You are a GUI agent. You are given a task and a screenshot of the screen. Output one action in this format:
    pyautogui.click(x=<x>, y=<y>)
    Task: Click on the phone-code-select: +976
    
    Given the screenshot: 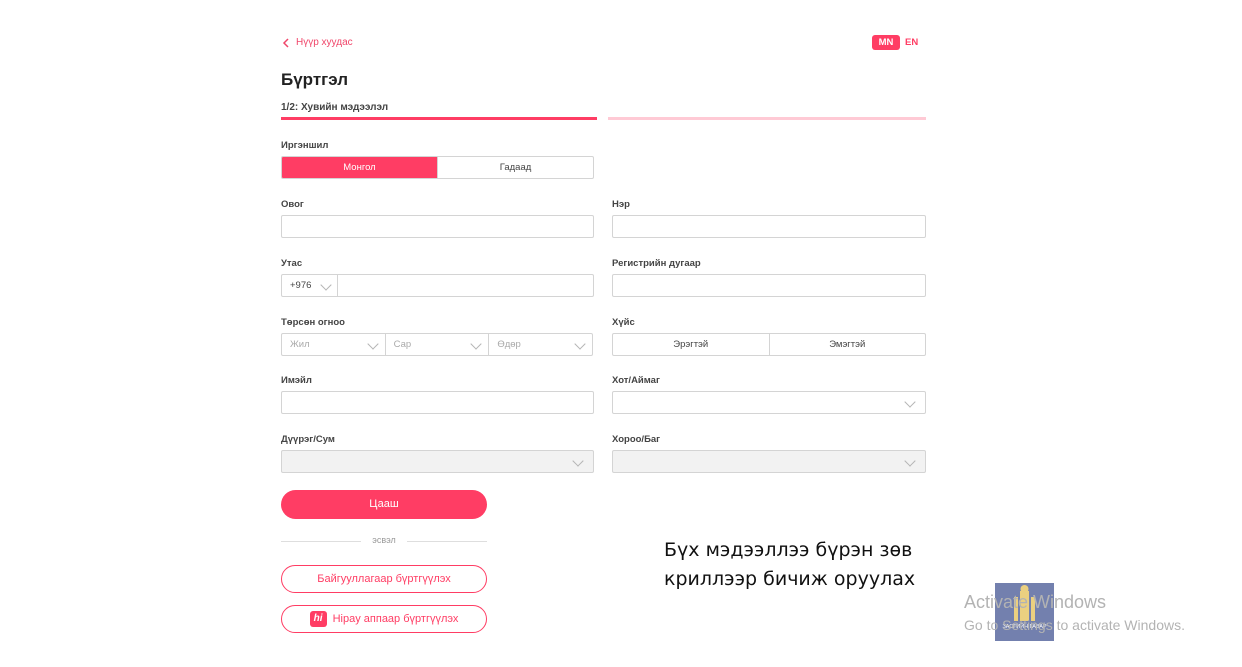 What is the action you would take?
    pyautogui.click(x=310, y=285)
    